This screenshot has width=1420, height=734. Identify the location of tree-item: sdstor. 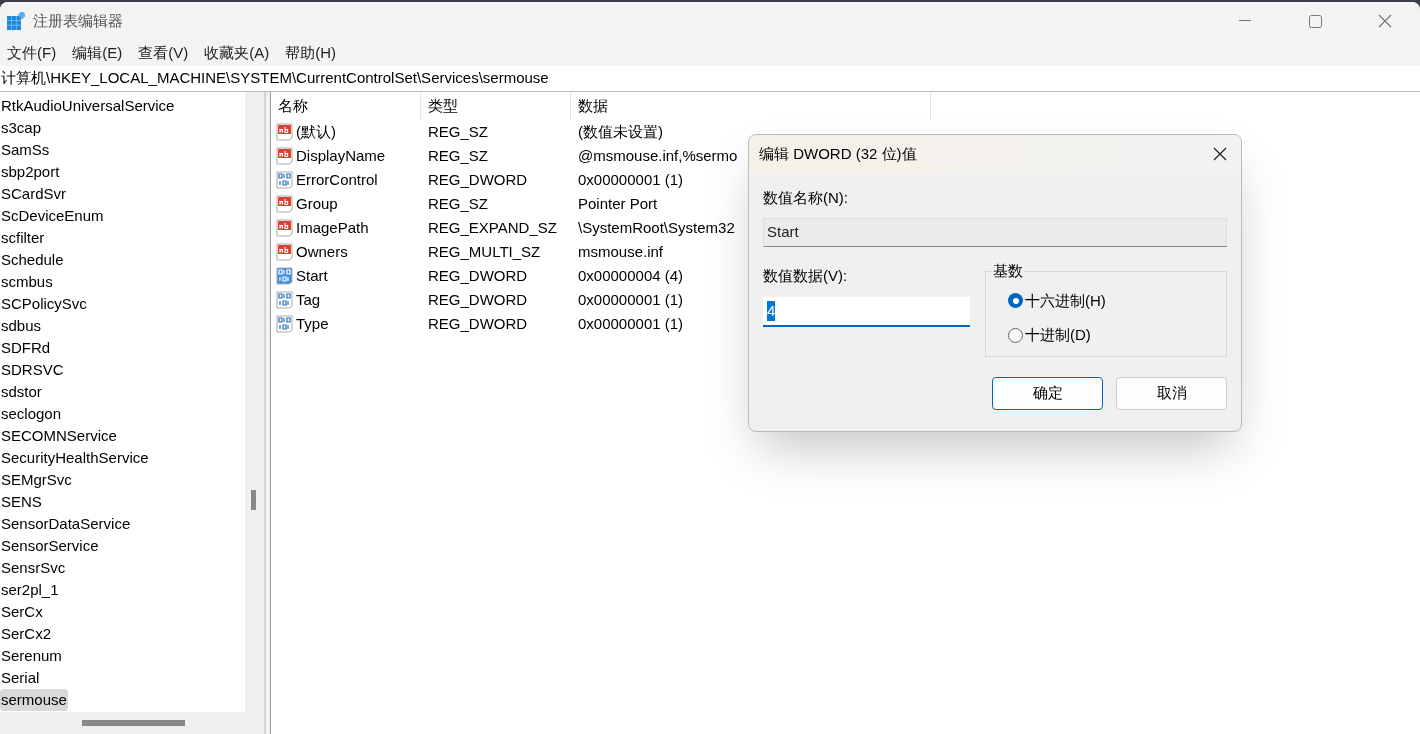
(21, 392).